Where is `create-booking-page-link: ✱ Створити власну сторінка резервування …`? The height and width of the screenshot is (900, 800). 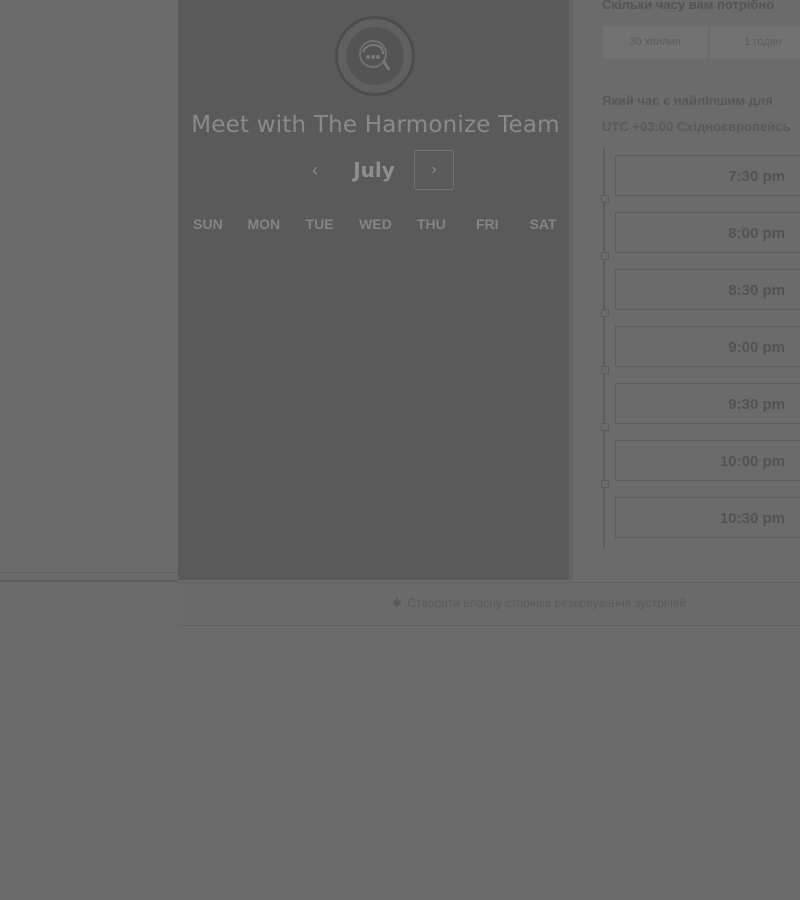
create-booking-page-link: ✱ Створити власну сторінка резервування … is located at coordinates (539, 603).